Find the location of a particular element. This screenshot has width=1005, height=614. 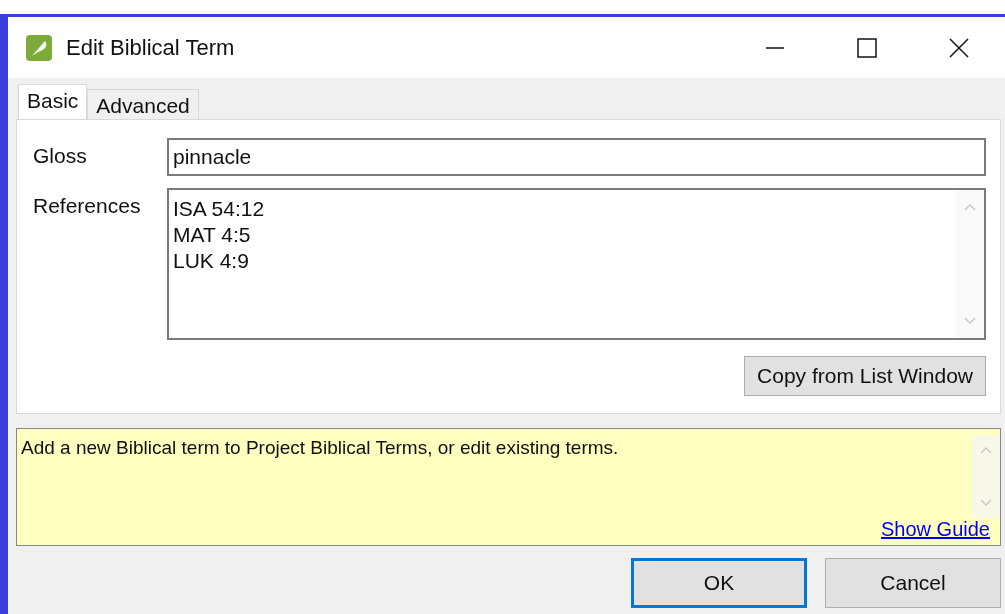

tab: Basic is located at coordinates (53, 101).